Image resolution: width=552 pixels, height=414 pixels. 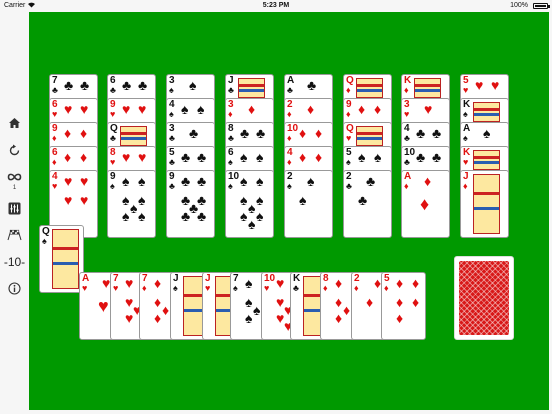 What do you see at coordinates (276, 412) in the screenshot?
I see `bottom-strip` at bounding box center [276, 412].